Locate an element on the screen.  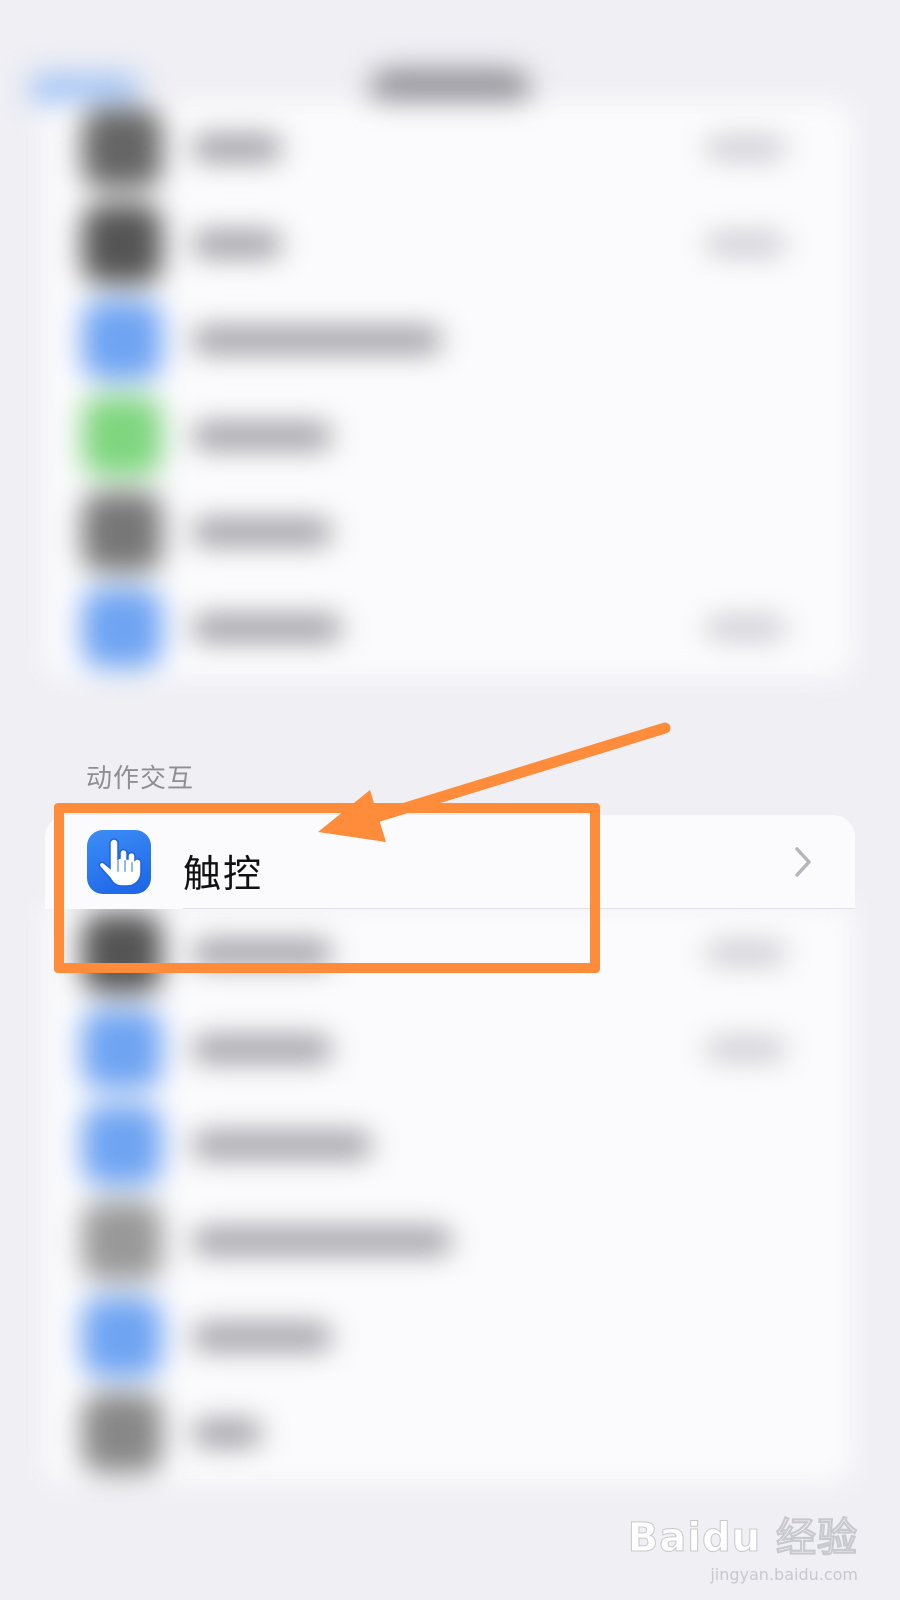
watermark: Baidu 经验 jingyan.baidu.com is located at coordinates (742, 1545).